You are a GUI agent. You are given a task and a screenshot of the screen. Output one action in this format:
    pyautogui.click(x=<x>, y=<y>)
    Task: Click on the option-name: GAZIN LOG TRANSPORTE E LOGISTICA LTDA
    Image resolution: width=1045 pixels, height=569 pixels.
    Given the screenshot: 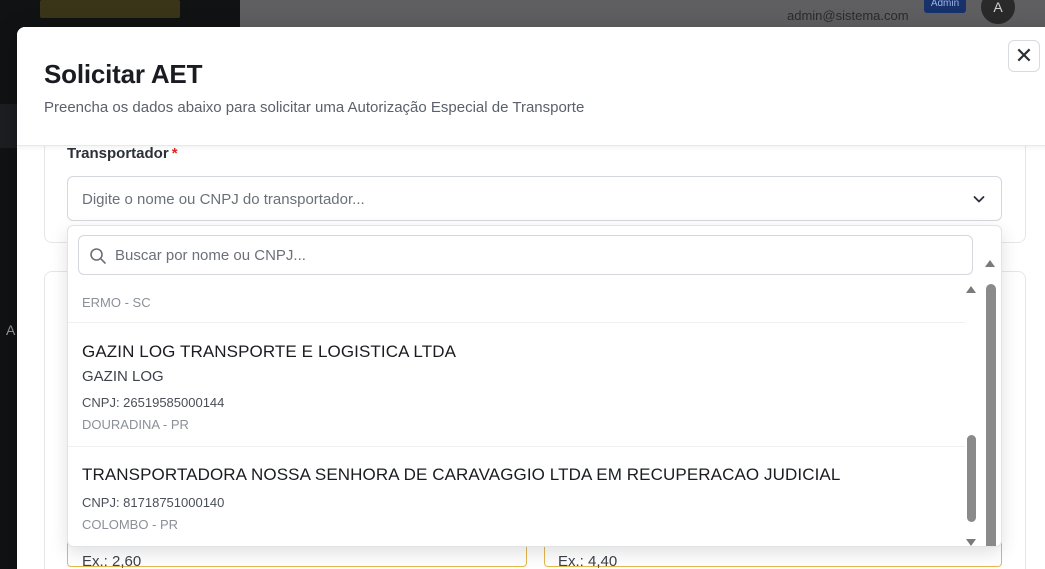 What is the action you would take?
    pyautogui.click(x=269, y=351)
    